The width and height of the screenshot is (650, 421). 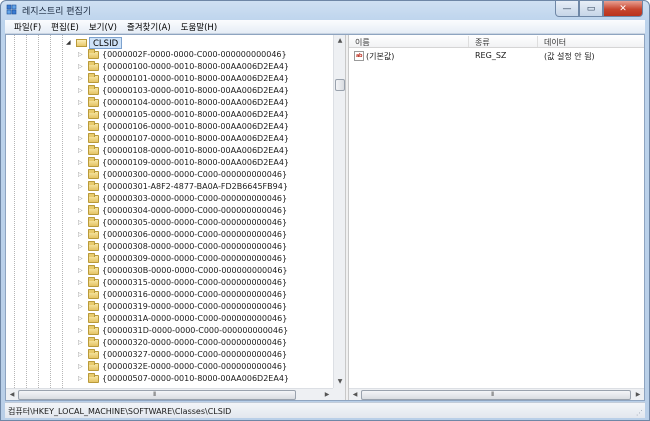 I want to click on close-button: ✕, so click(x=623, y=9).